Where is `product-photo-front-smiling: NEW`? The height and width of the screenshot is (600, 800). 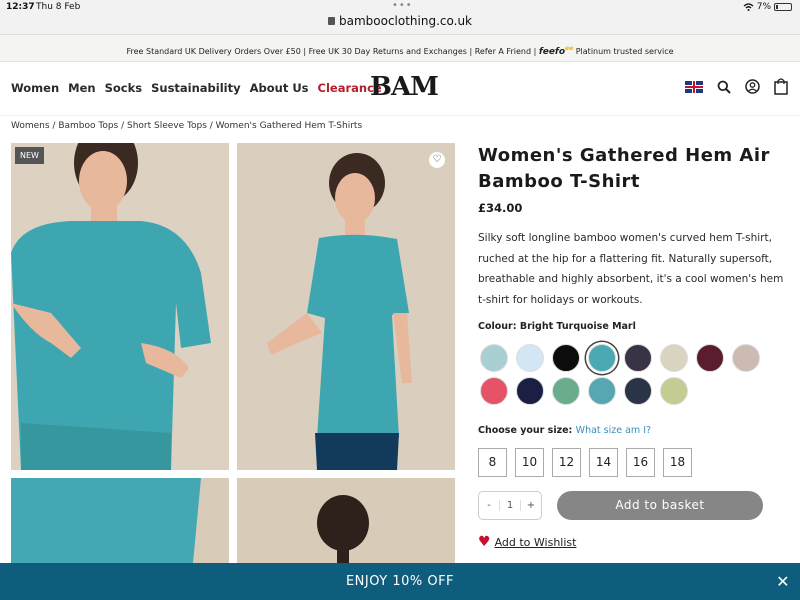 product-photo-front-smiling: NEW is located at coordinates (120, 306).